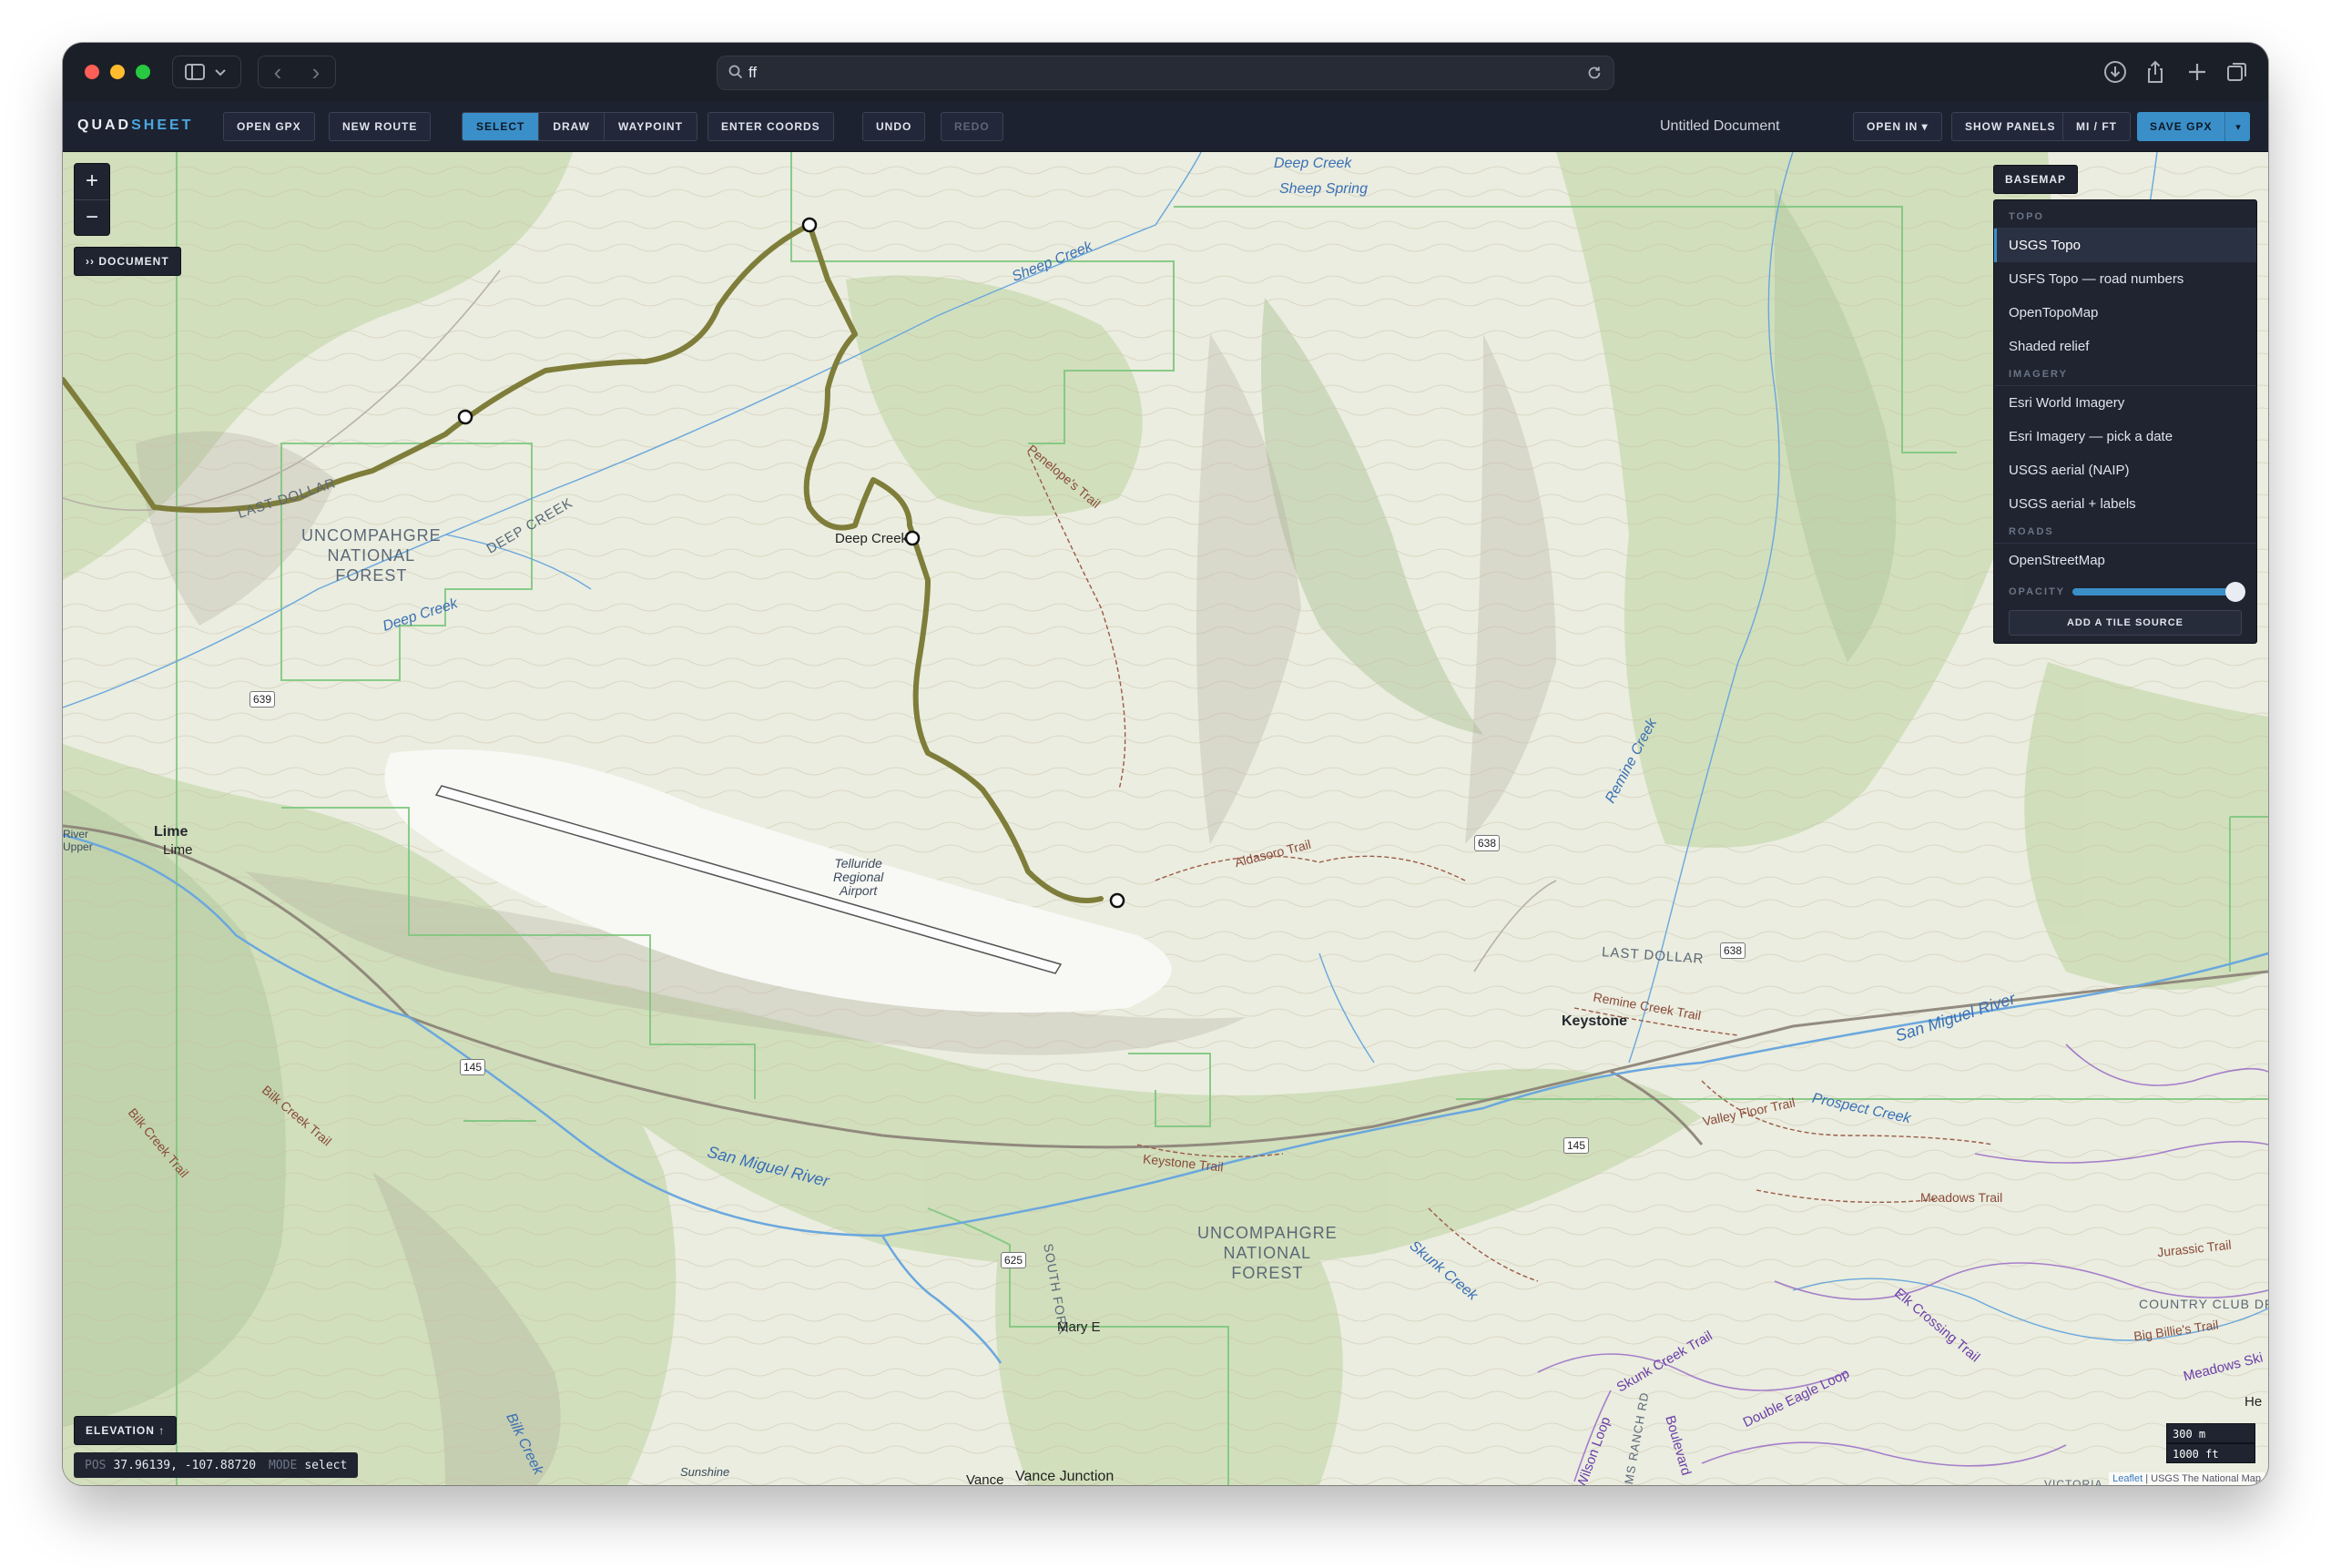 This screenshot has height=1568, width=2331. Describe the element at coordinates (1014, 1260) in the screenshot. I see `road-shield: 625` at that location.